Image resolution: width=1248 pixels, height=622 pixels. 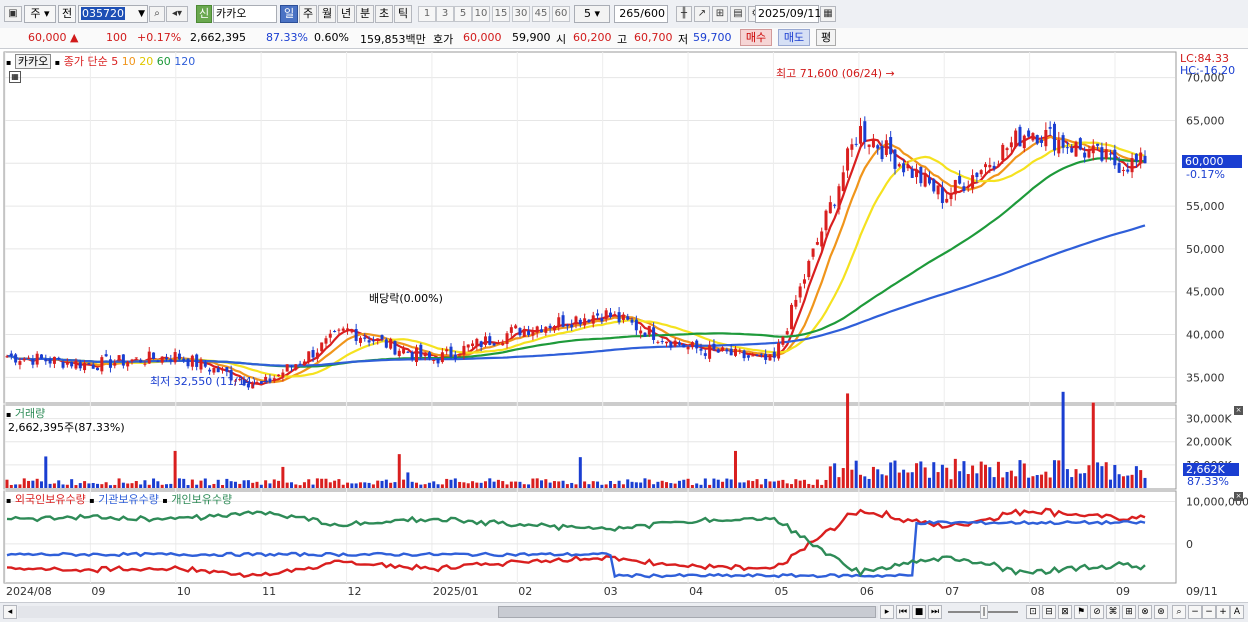 I want to click on period-second: 초, so click(x=384, y=14).